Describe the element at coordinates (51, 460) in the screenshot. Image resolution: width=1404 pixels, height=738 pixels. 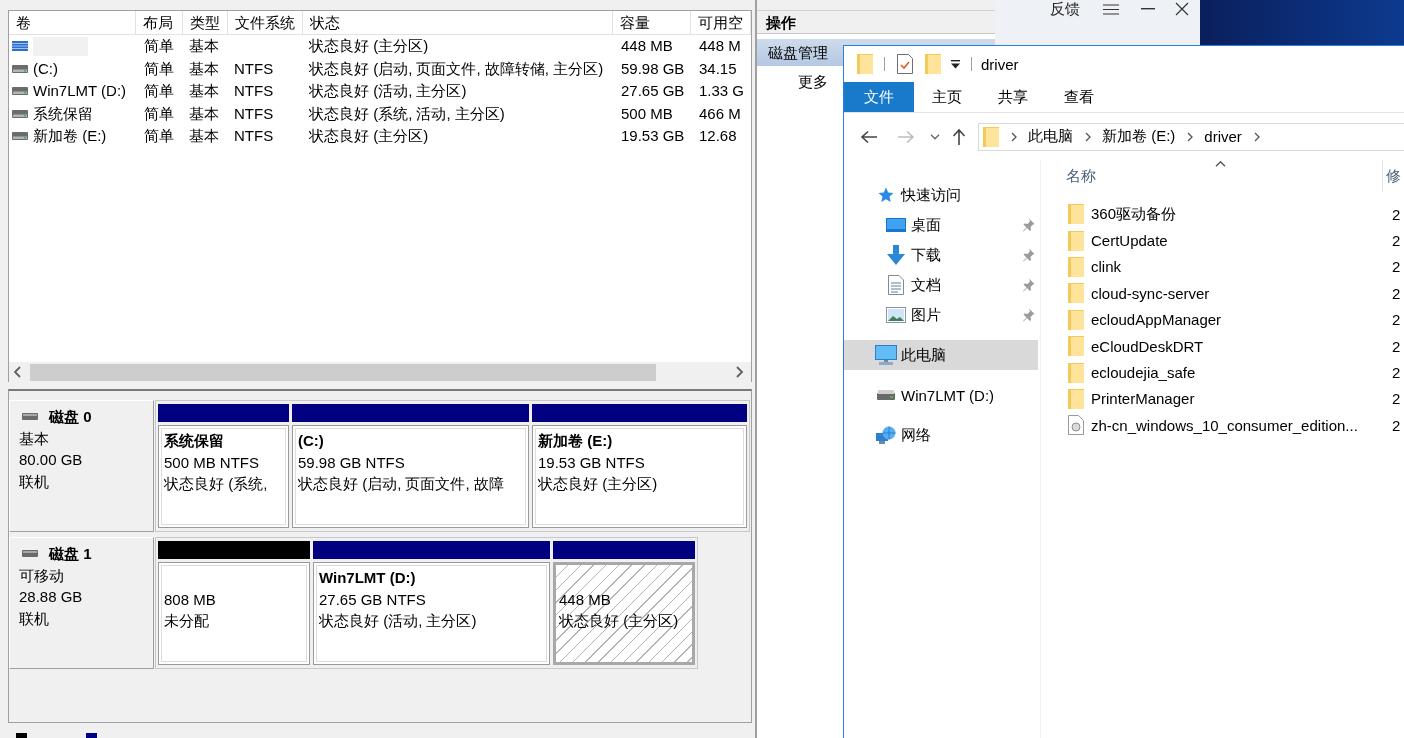
I see `disk-size: 80.00 GB` at that location.